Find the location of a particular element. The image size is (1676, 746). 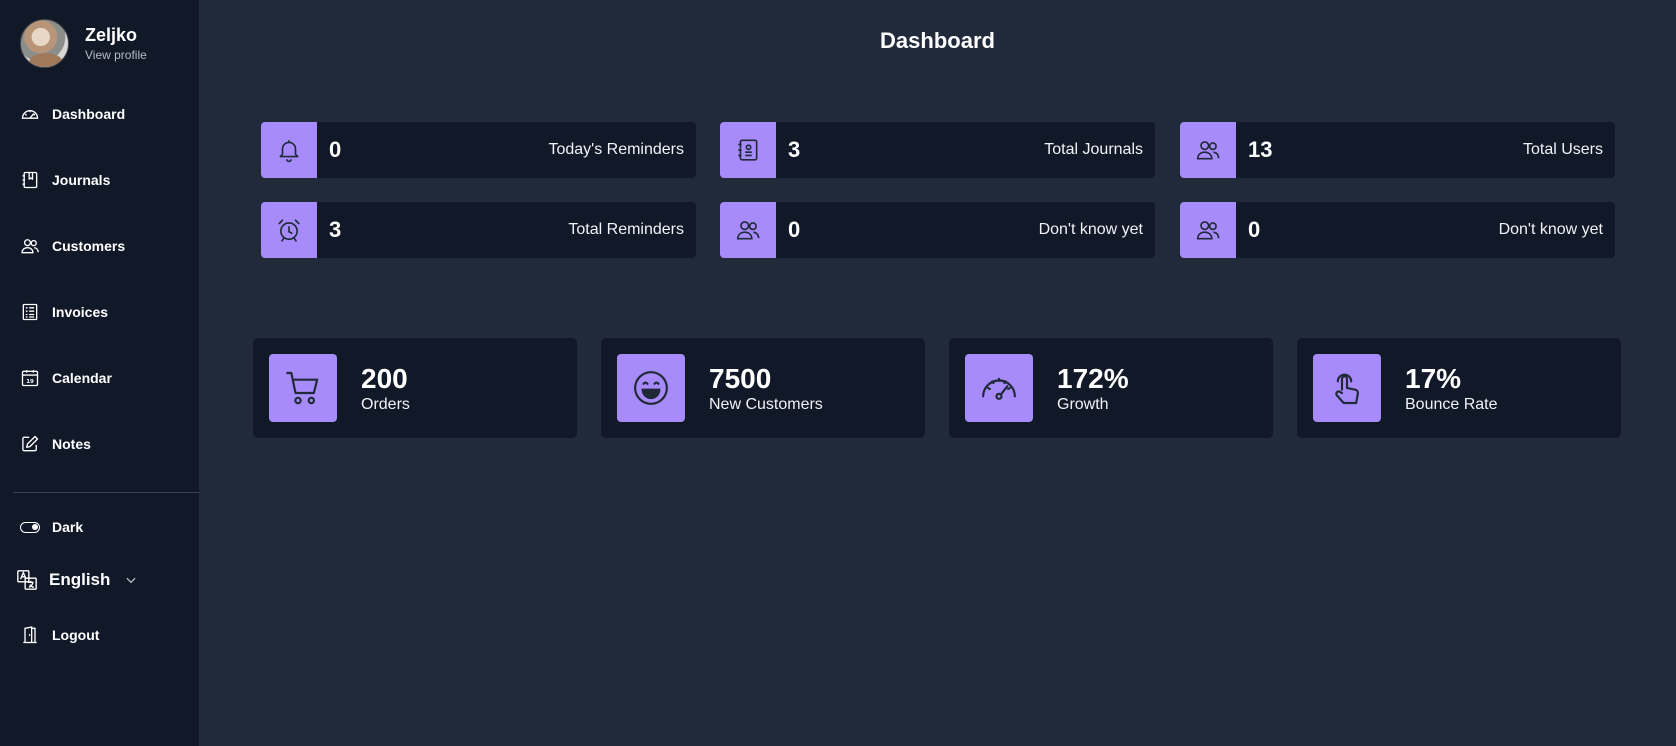

user-name: Zeljko is located at coordinates (111, 34).